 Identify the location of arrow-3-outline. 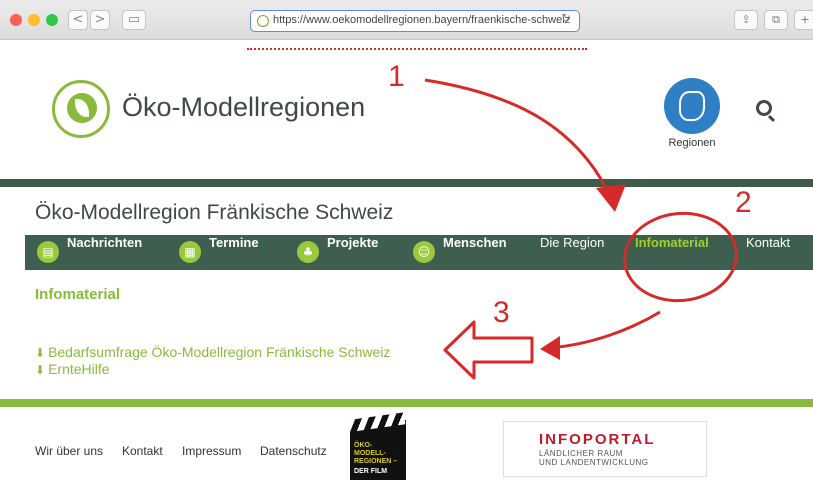
(488, 350).